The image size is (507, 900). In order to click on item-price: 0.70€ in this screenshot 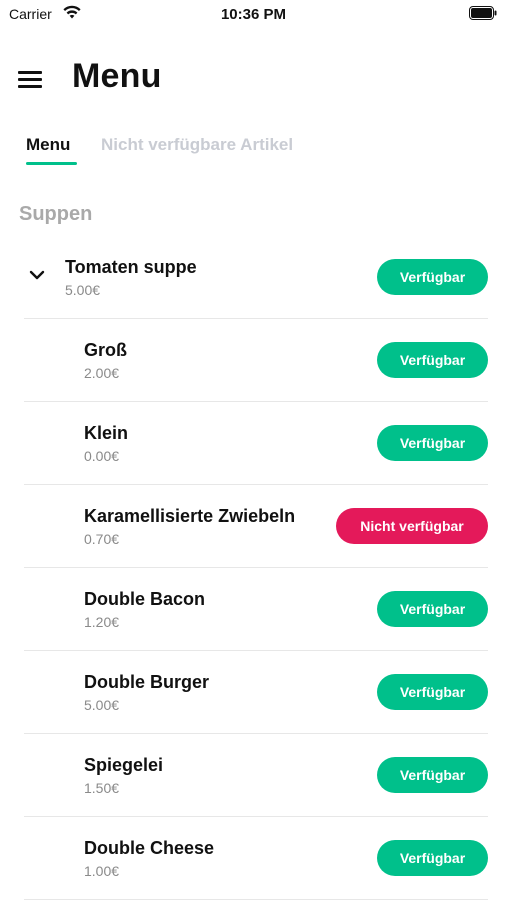, I will do `click(102, 539)`.